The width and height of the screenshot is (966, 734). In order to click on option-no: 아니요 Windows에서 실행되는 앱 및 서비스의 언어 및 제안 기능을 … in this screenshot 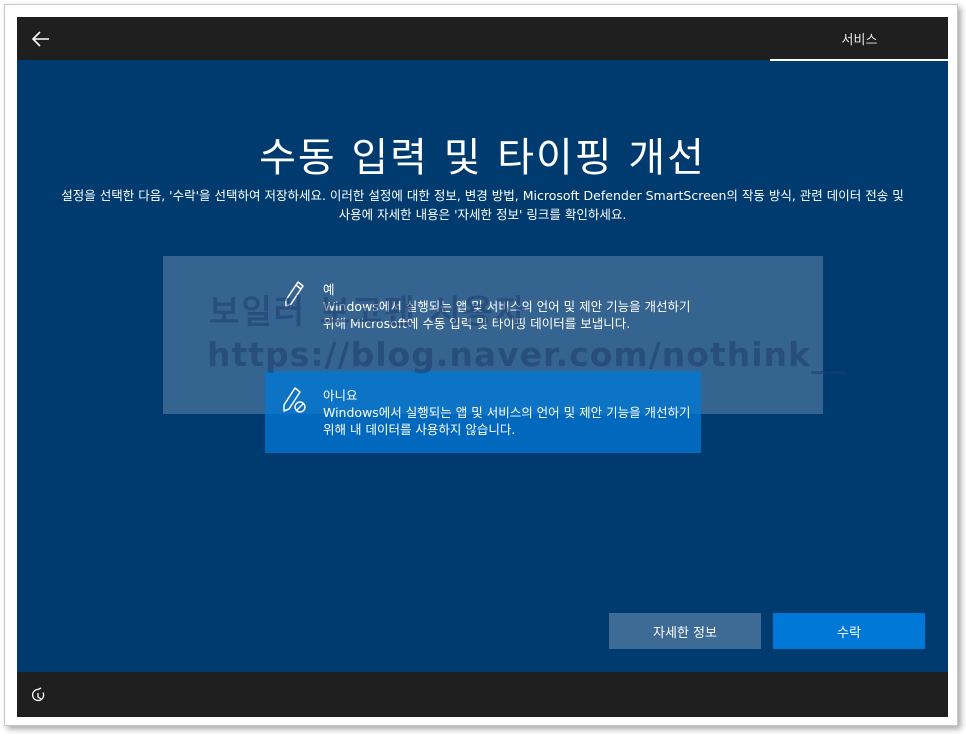, I will do `click(487, 414)`.